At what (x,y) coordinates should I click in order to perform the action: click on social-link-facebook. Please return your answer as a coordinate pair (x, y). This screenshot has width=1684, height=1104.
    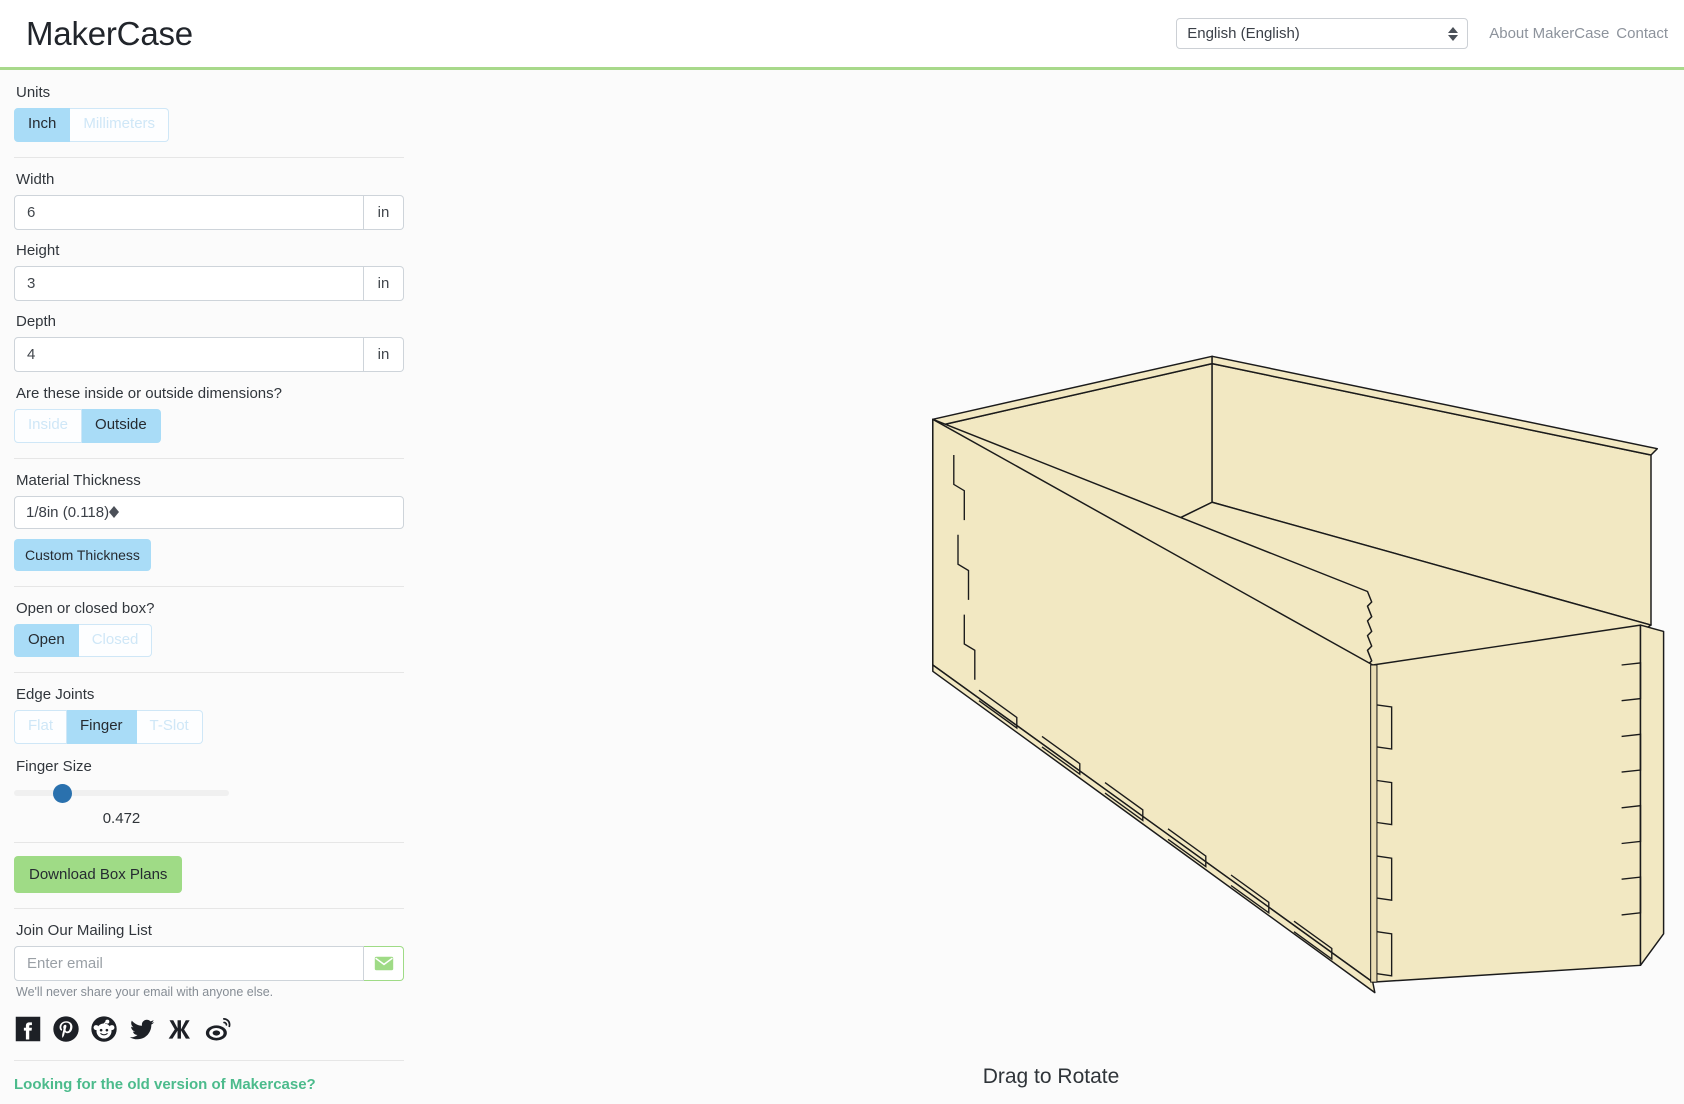
    Looking at the image, I should click on (28, 1029).